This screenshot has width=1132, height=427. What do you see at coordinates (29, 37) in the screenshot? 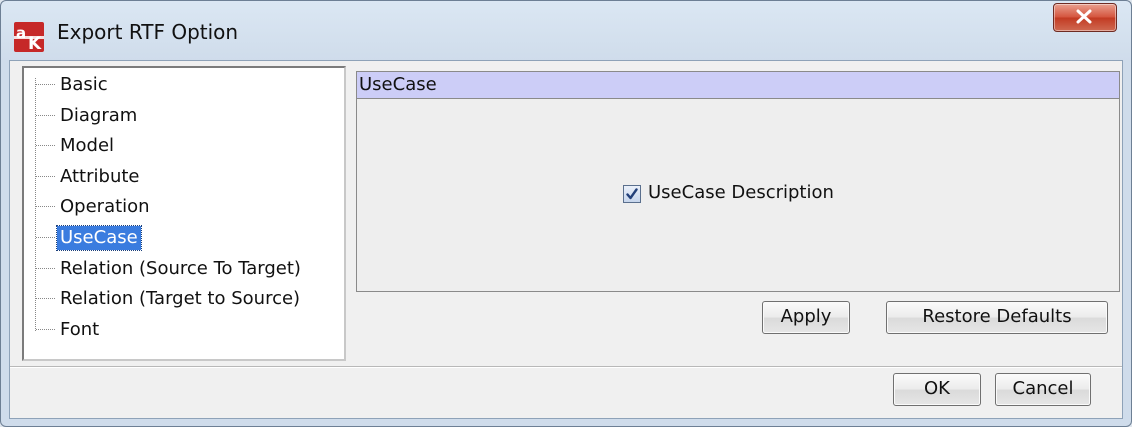
I see `app-logo-icon: aK` at bounding box center [29, 37].